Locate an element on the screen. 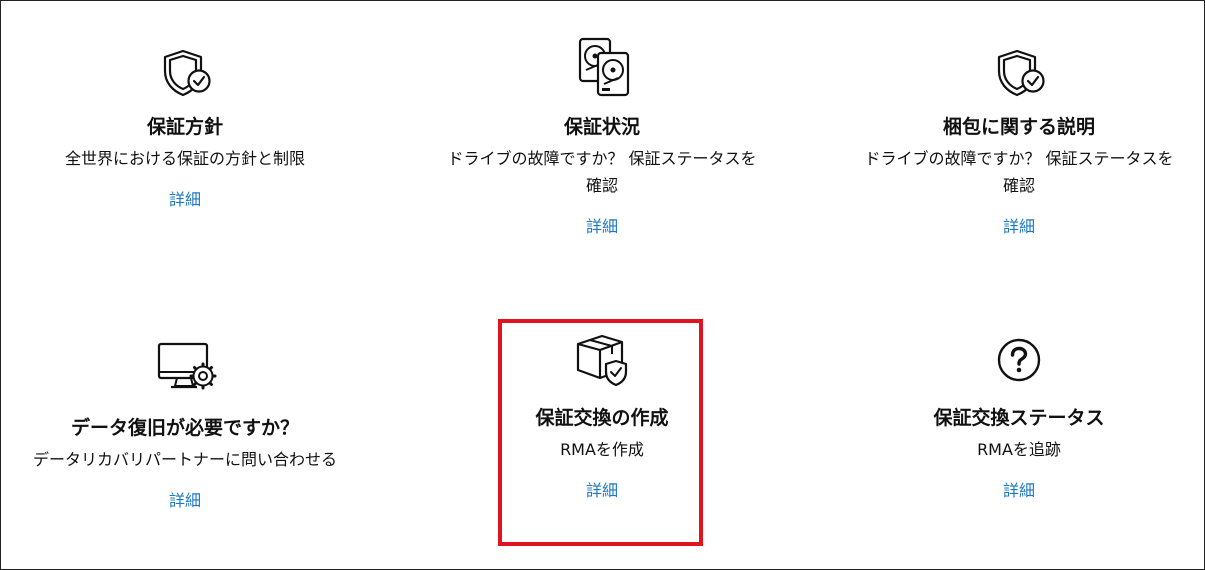 The height and width of the screenshot is (570, 1205). card-title: 保証状況 is located at coordinates (601, 127).